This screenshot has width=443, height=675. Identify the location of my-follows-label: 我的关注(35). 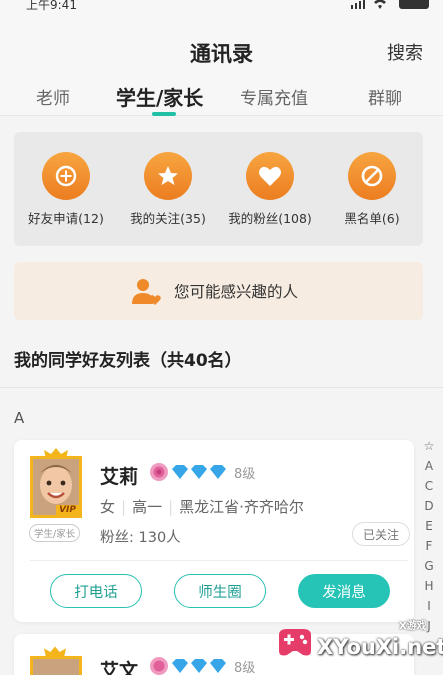
(168, 218).